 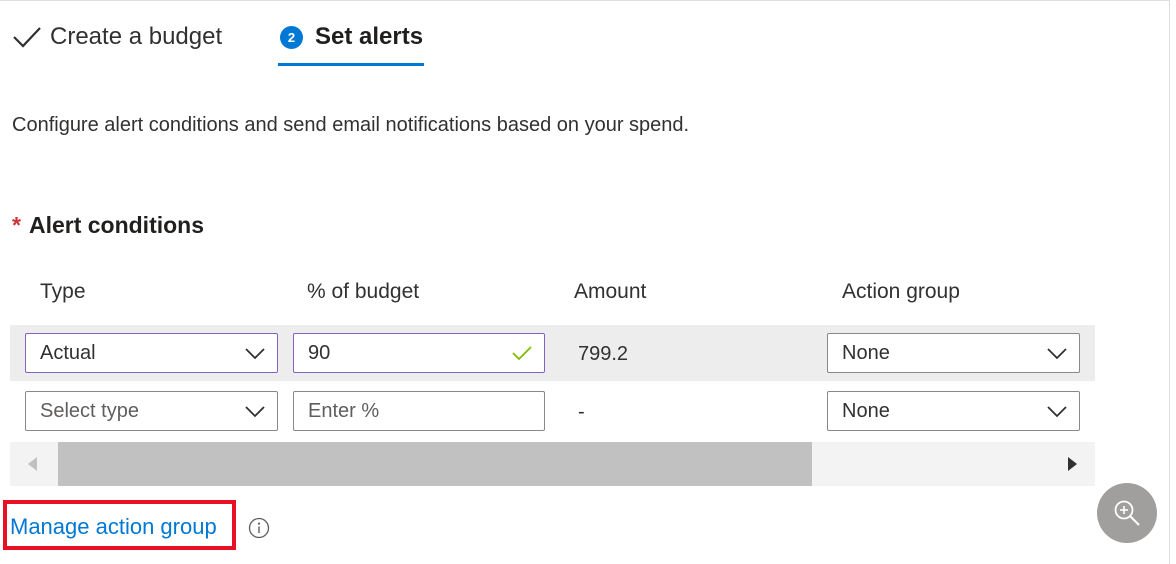 What do you see at coordinates (610, 291) in the screenshot?
I see `column-header-amount: Amount` at bounding box center [610, 291].